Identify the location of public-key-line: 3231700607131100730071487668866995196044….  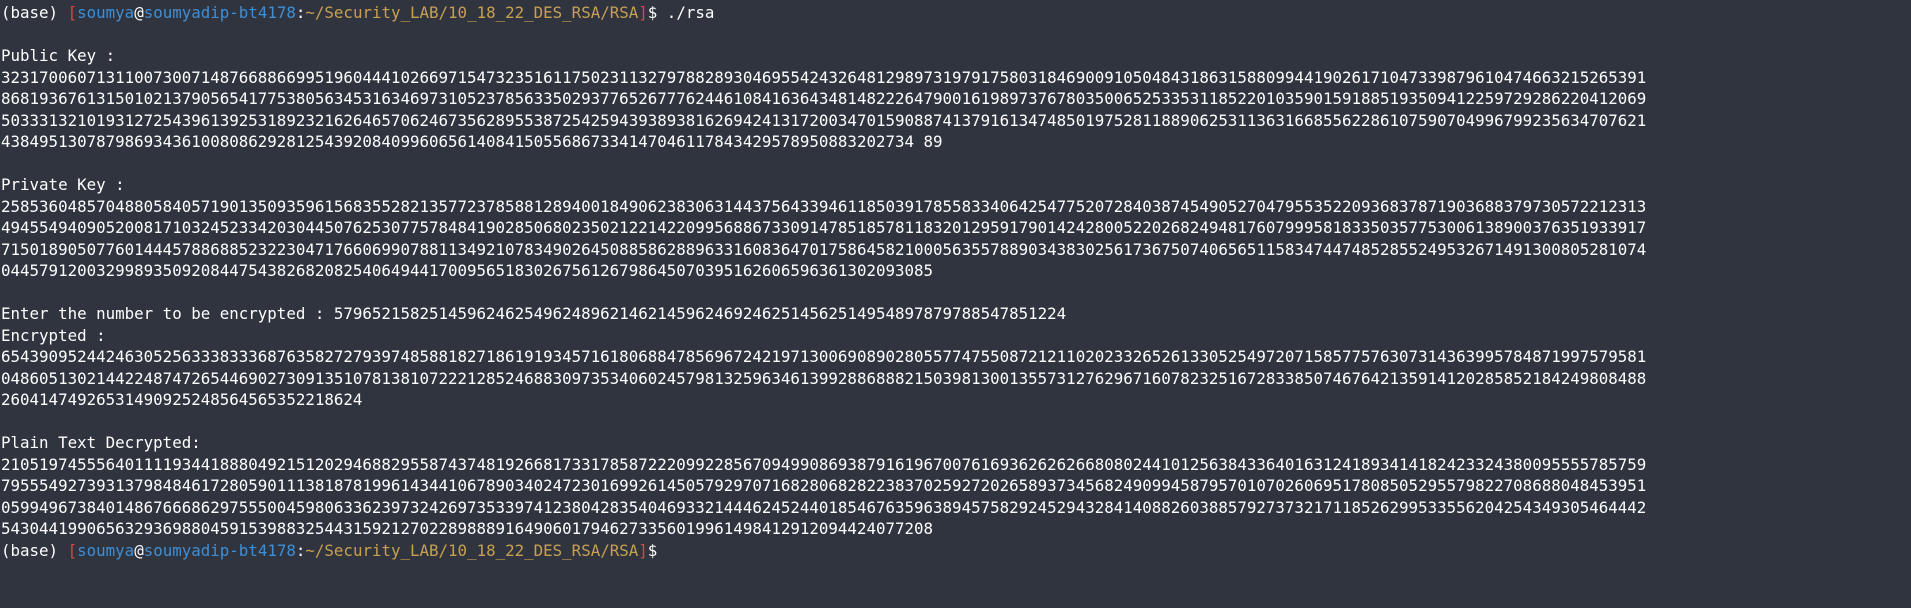
(824, 77).